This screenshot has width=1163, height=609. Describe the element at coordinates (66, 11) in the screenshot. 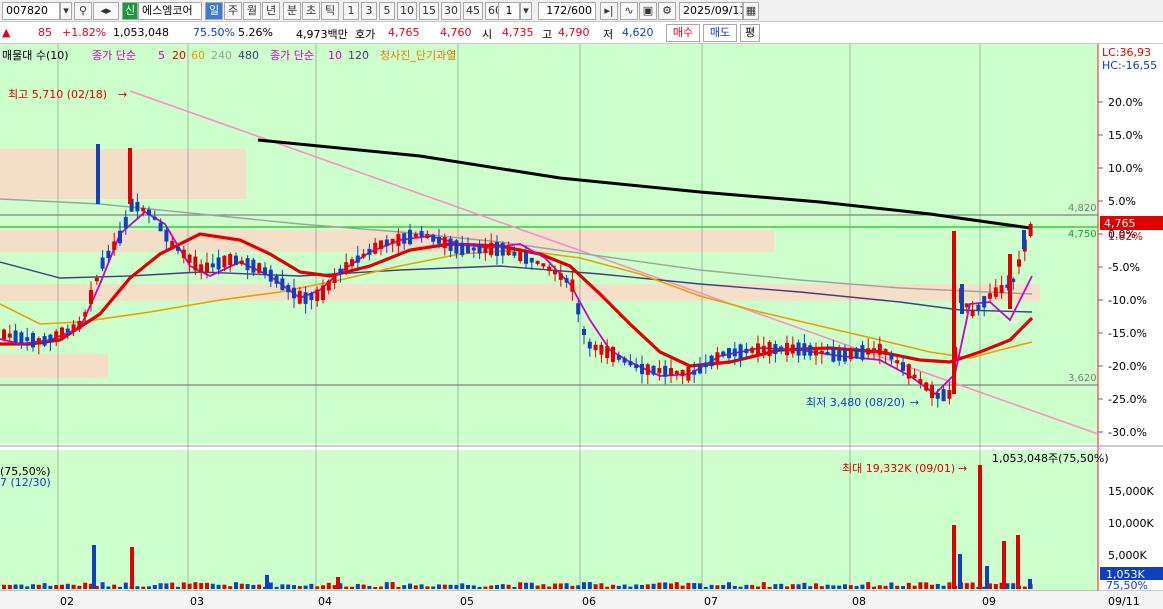

I see `code-dropdown-button: ▾` at that location.